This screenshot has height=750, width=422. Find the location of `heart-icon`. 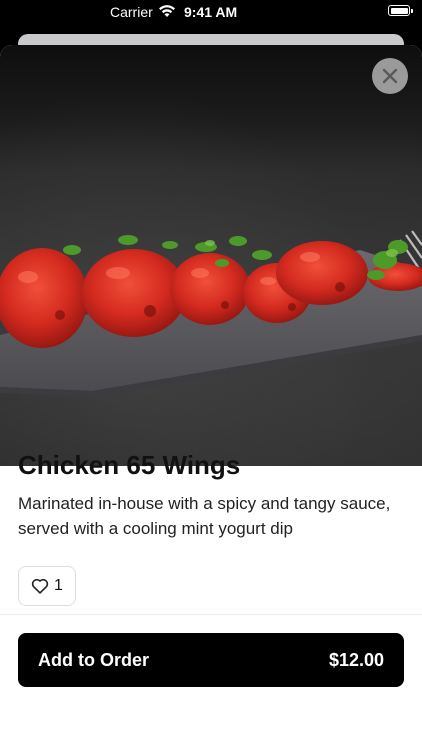

heart-icon is located at coordinates (40, 586).